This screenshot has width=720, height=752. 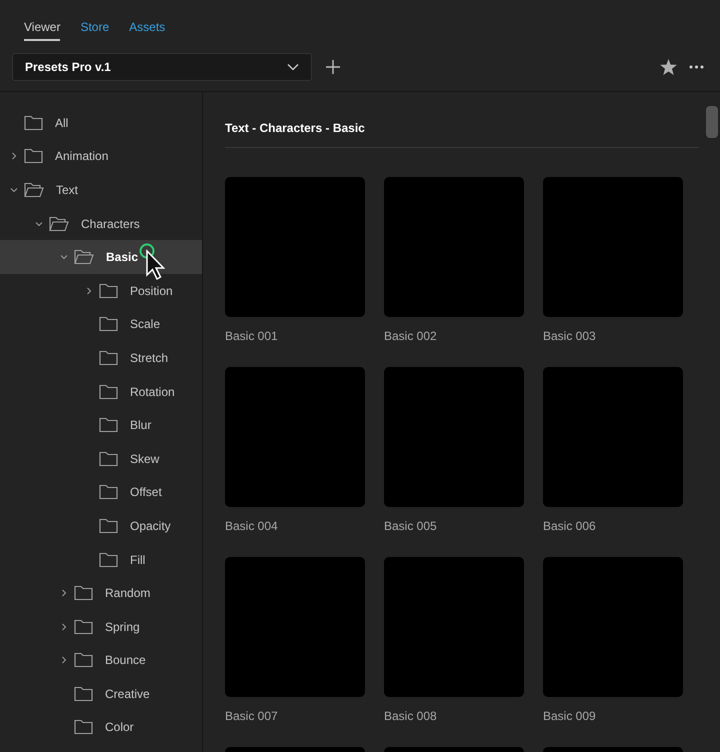 I want to click on tab: Store, so click(x=95, y=29).